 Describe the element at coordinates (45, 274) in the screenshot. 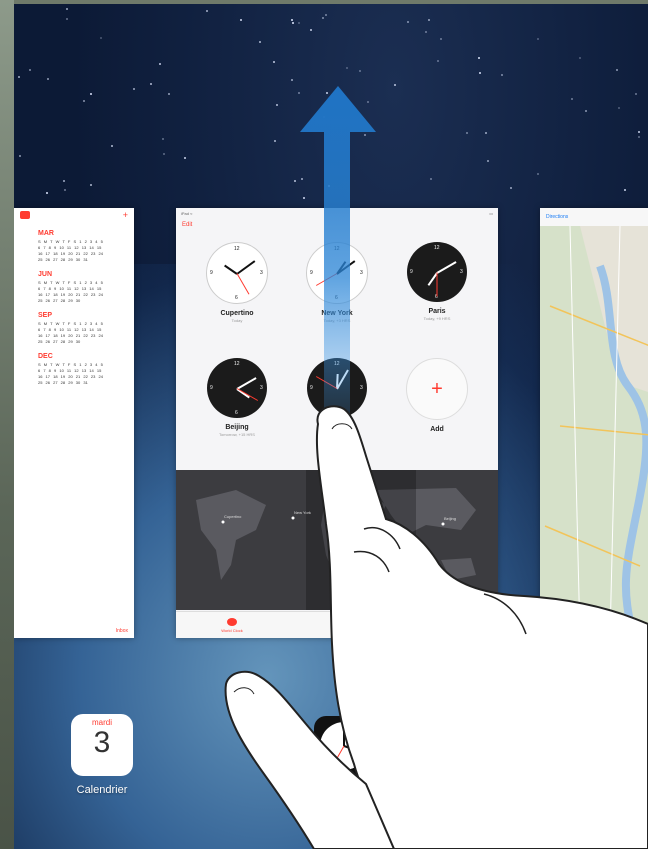

I see `month-name: JUN` at that location.